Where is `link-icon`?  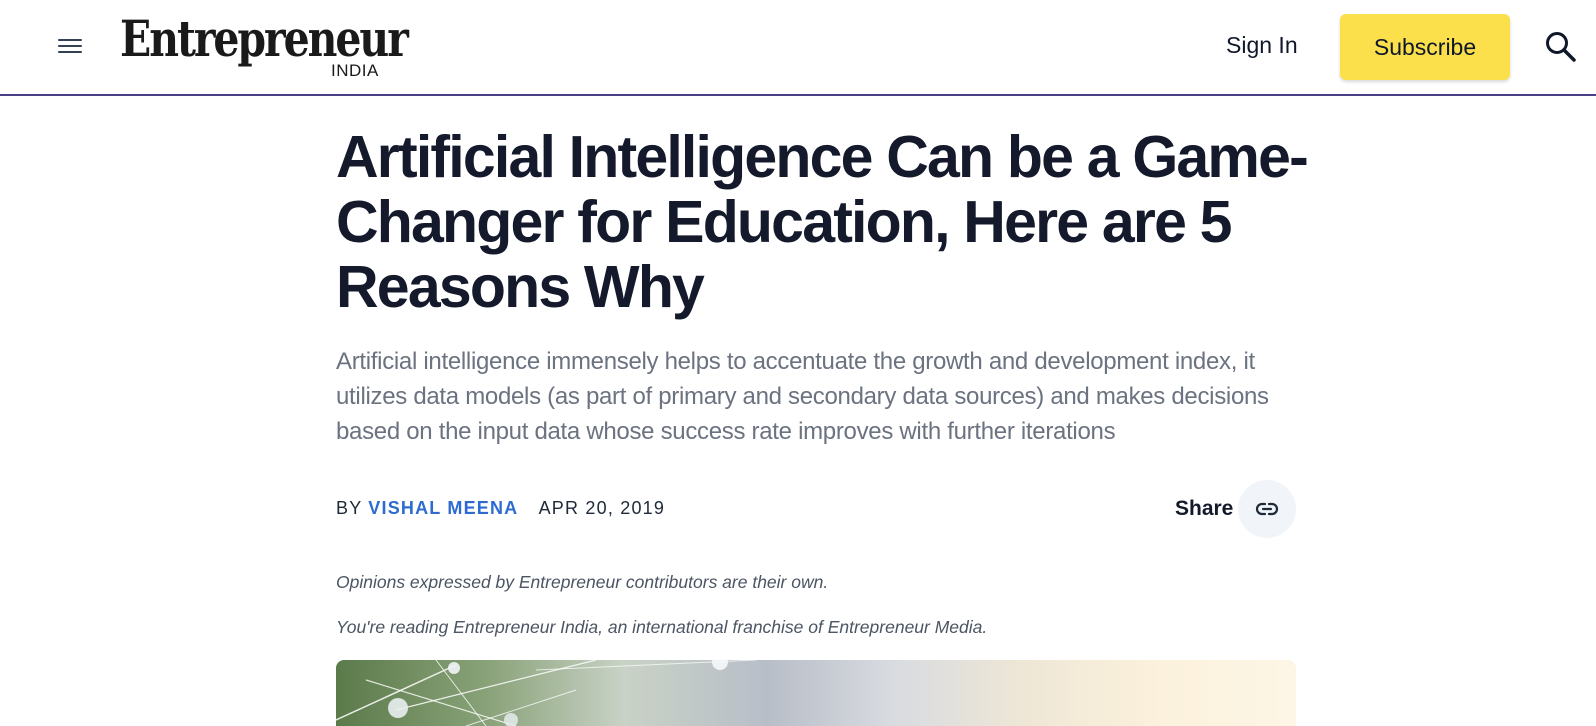
link-icon is located at coordinates (1267, 509).